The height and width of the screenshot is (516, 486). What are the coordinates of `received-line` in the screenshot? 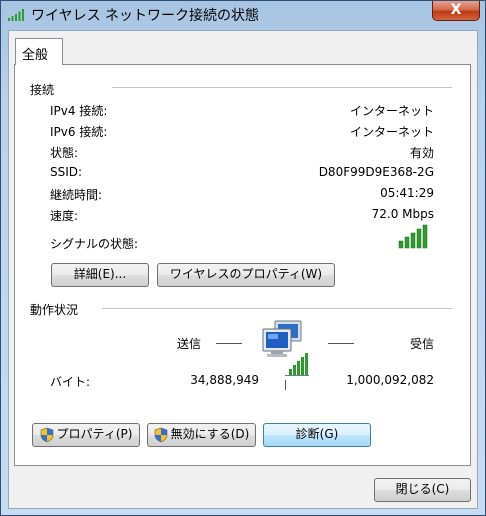 It's located at (341, 343).